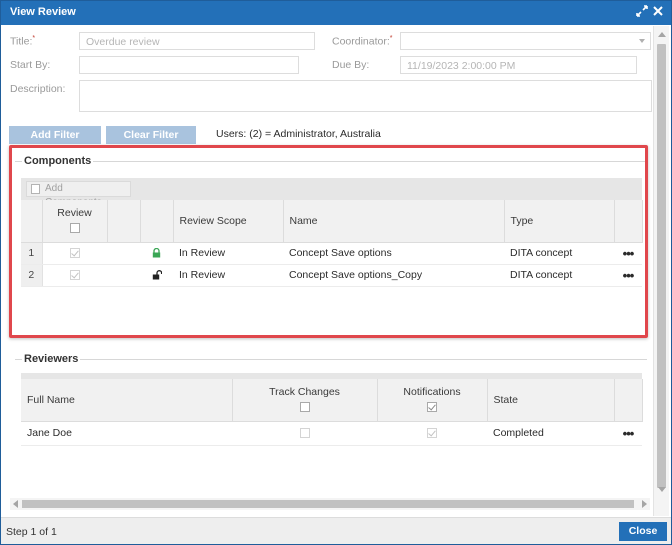 The image size is (672, 545). Describe the element at coordinates (642, 41) in the screenshot. I see `chevron-down-icon` at that location.